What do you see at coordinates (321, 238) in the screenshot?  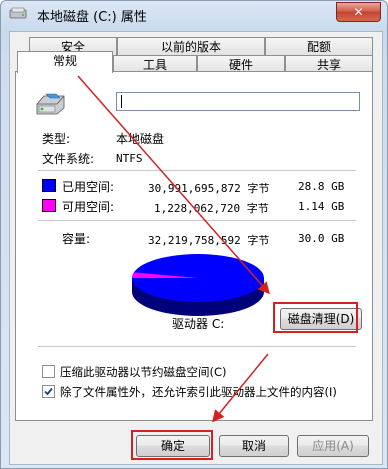 I see `capacity-size: 30.0 GB` at bounding box center [321, 238].